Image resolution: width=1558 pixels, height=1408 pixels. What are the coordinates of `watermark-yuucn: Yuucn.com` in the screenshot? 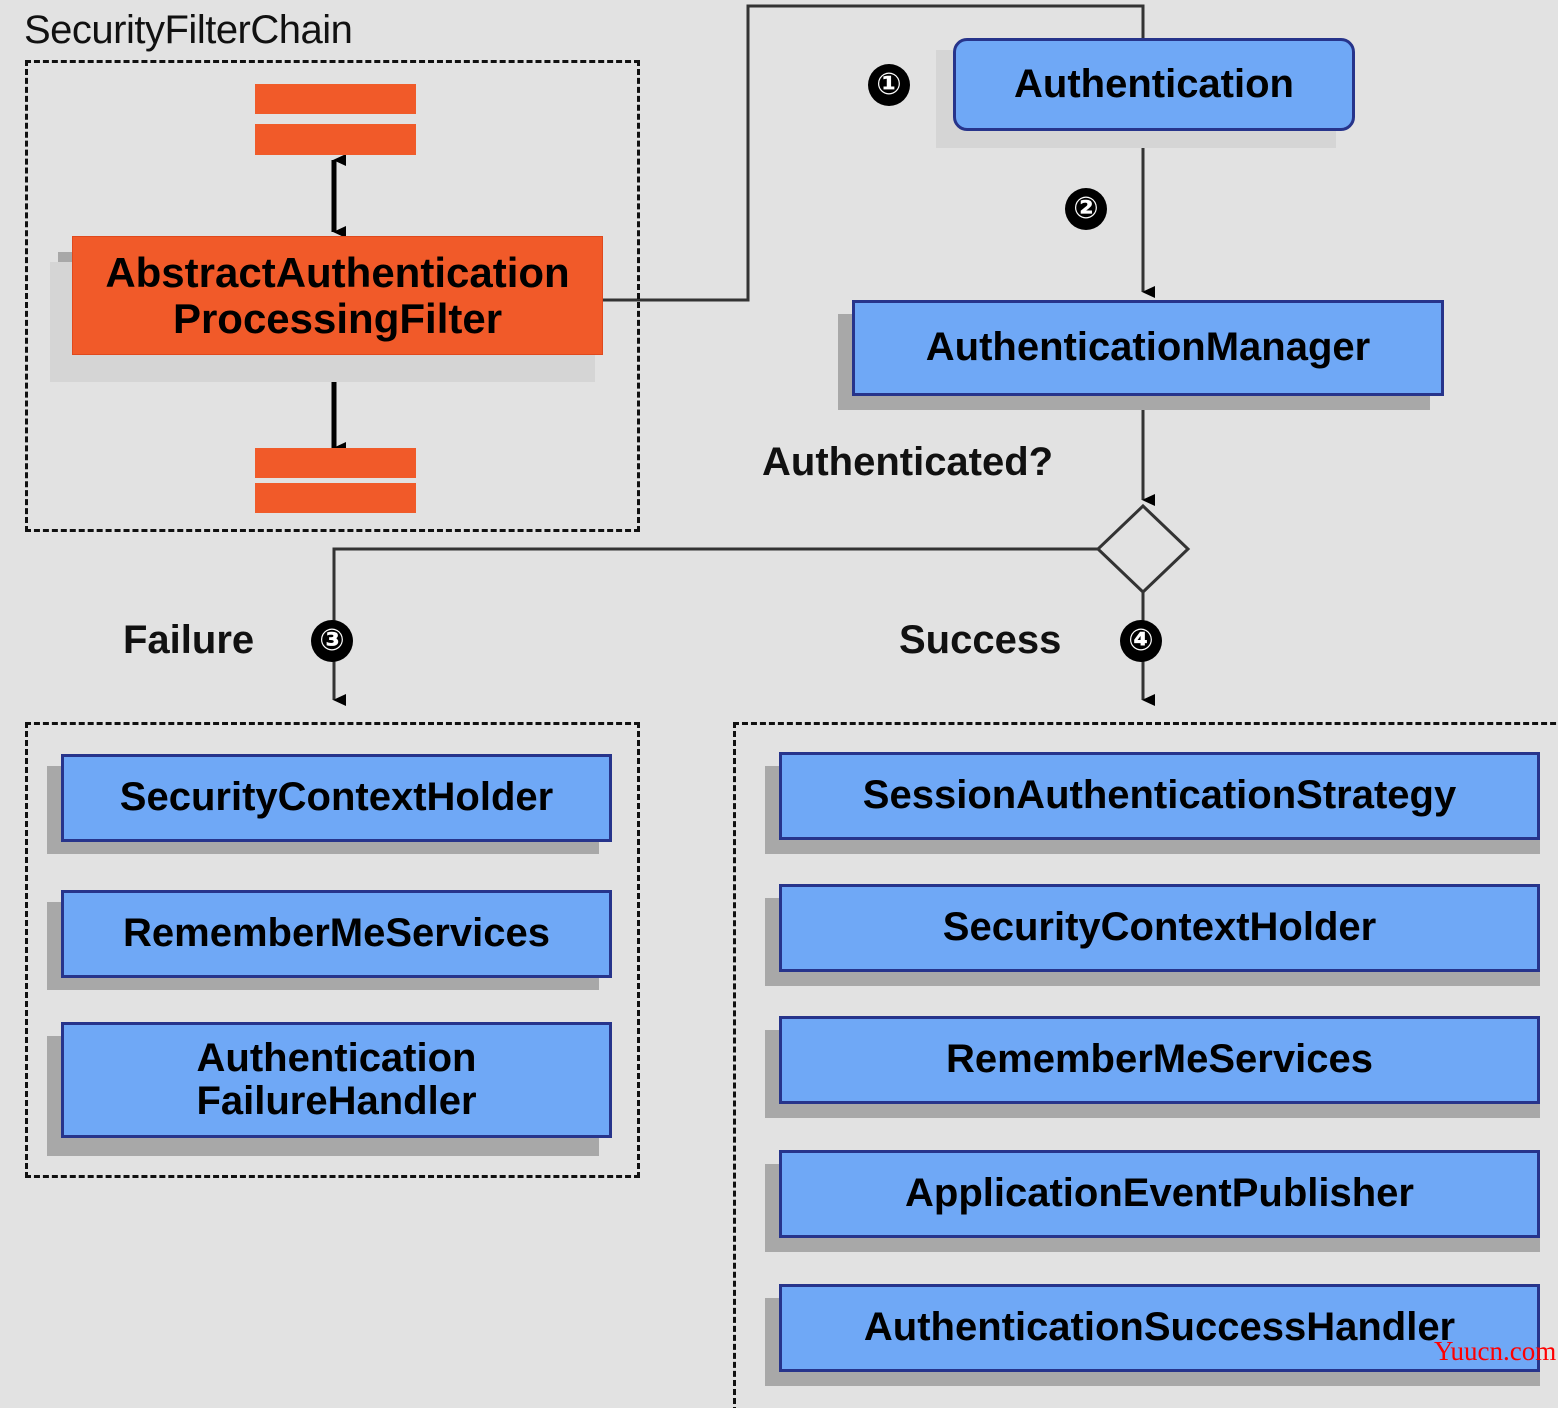 It's located at (1495, 1351).